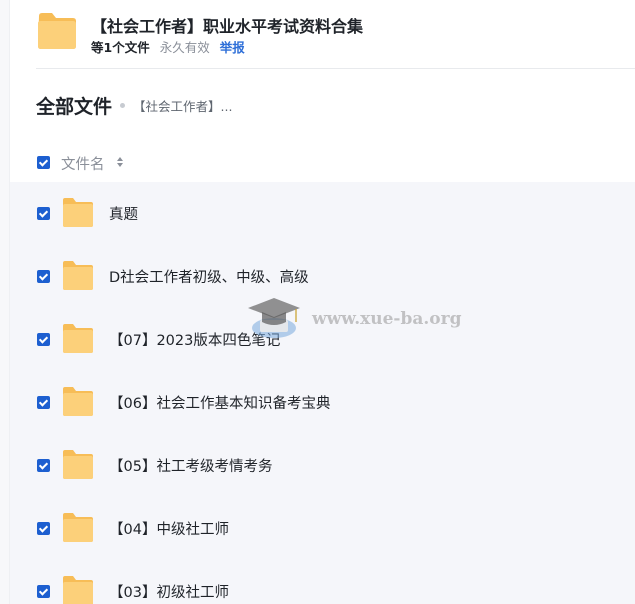 The height and width of the screenshot is (604, 635). I want to click on share-title: 【社会工作者】职业水平考试资料合集, so click(227, 26).